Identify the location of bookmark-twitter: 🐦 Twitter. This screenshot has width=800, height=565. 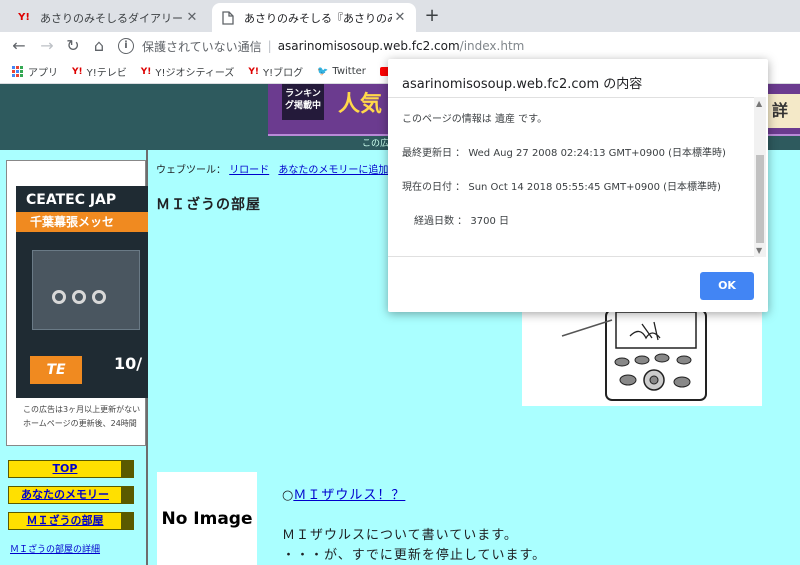
(341, 71).